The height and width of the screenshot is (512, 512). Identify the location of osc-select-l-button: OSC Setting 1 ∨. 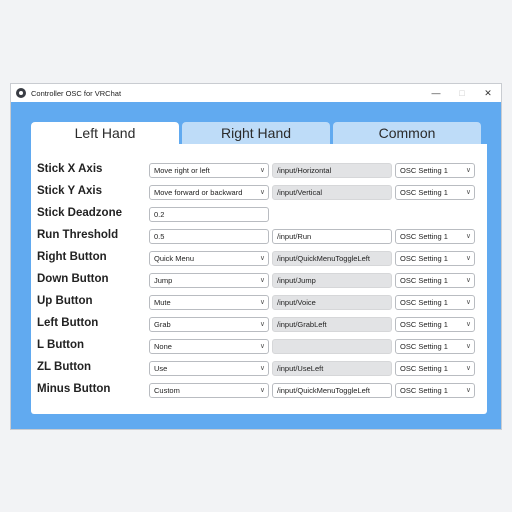
(435, 346).